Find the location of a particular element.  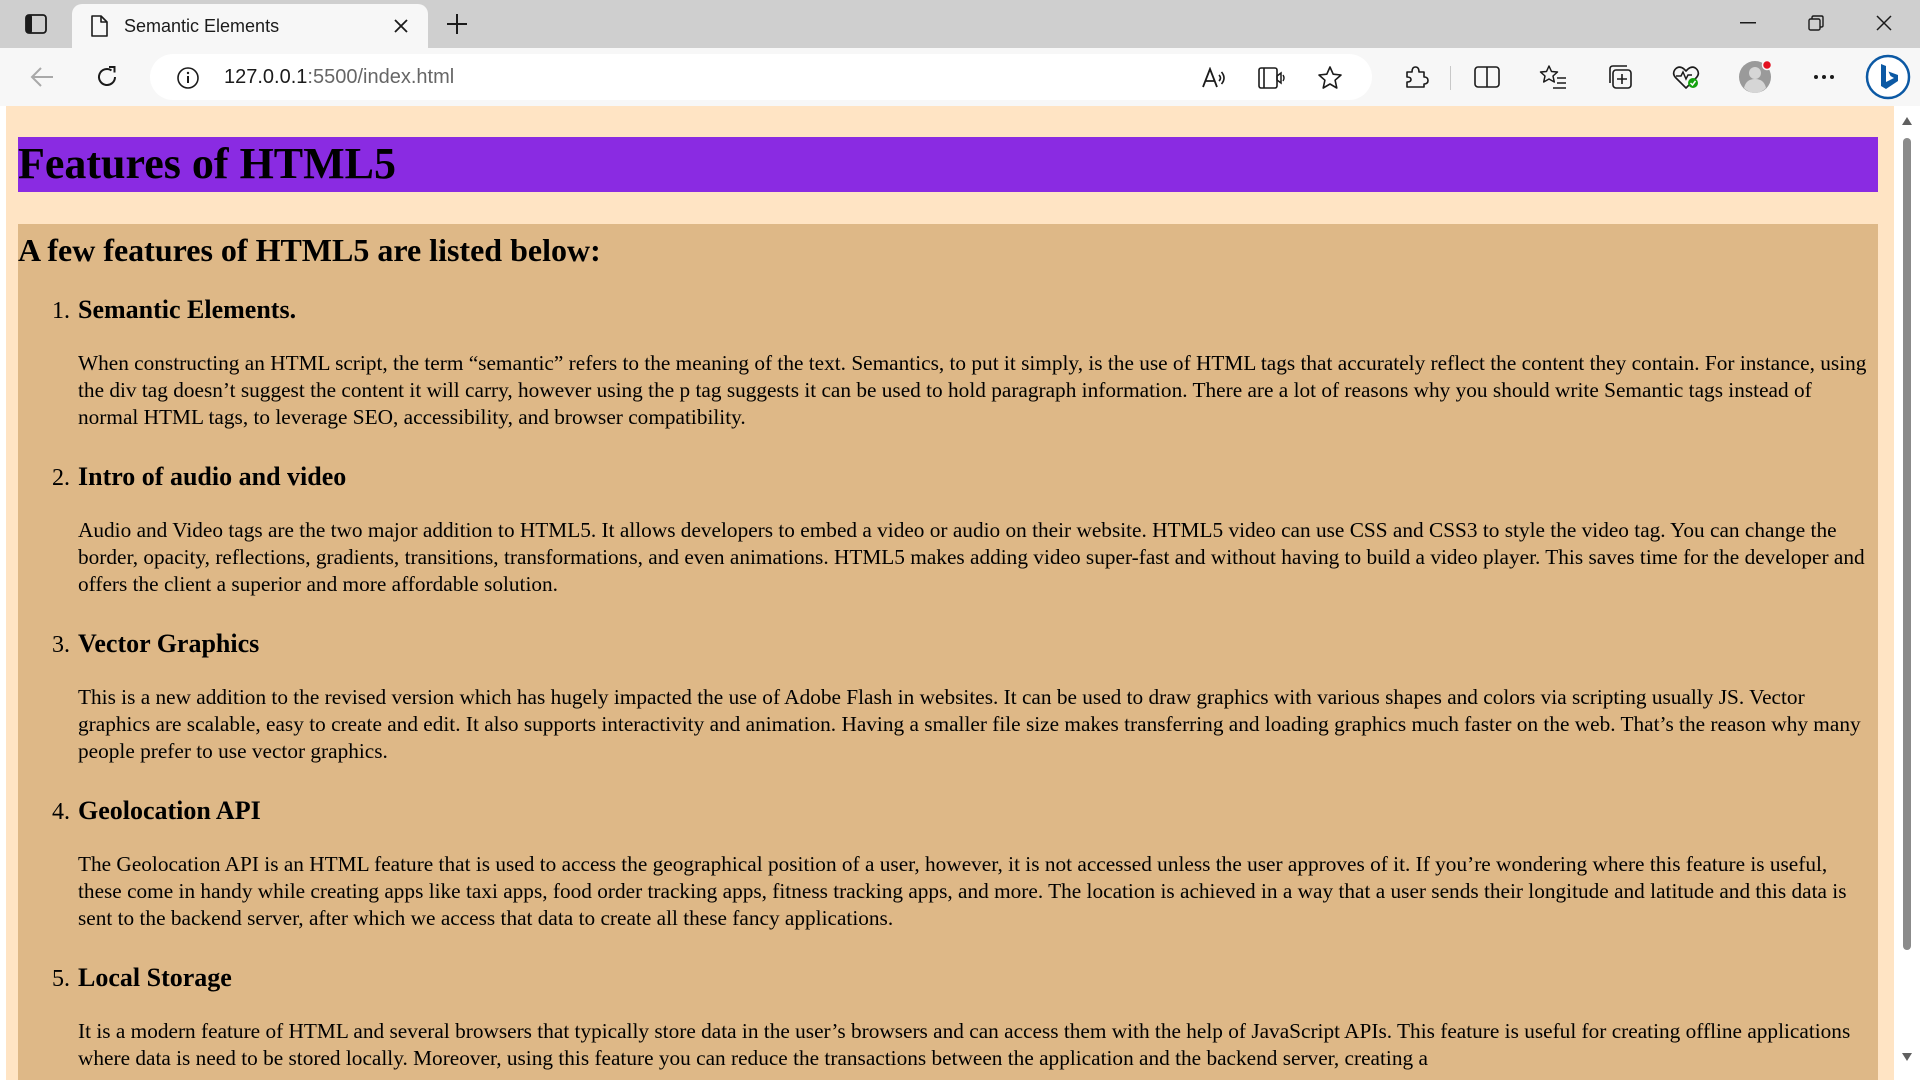

navigation-toolbar: 127.0.0.1:5500/index.html is located at coordinates (960, 77).